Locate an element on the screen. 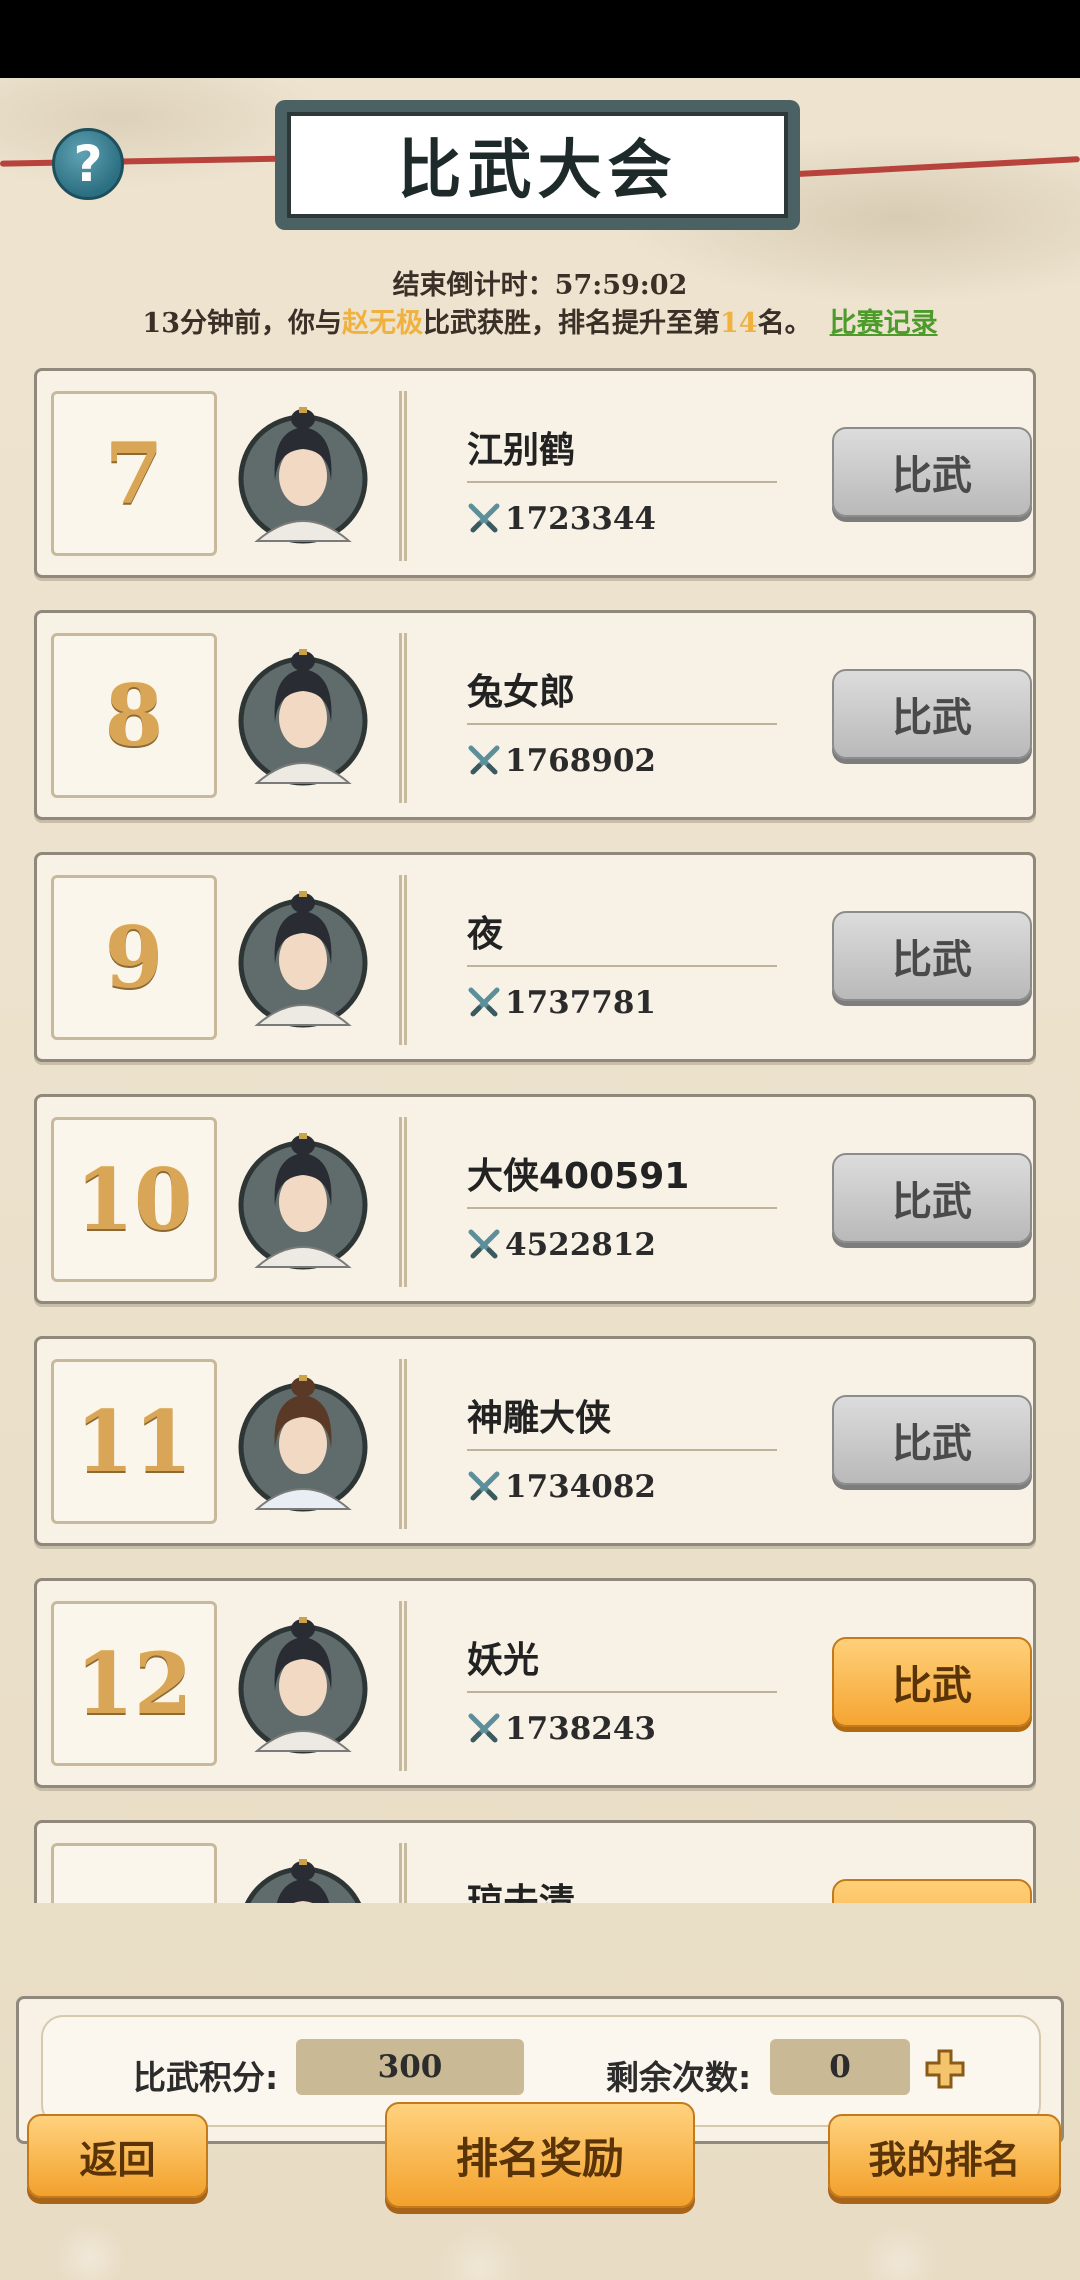 Image resolution: width=1080 pixels, height=2280 pixels. remaining-label: 剩余次数: is located at coordinates (679, 2077).